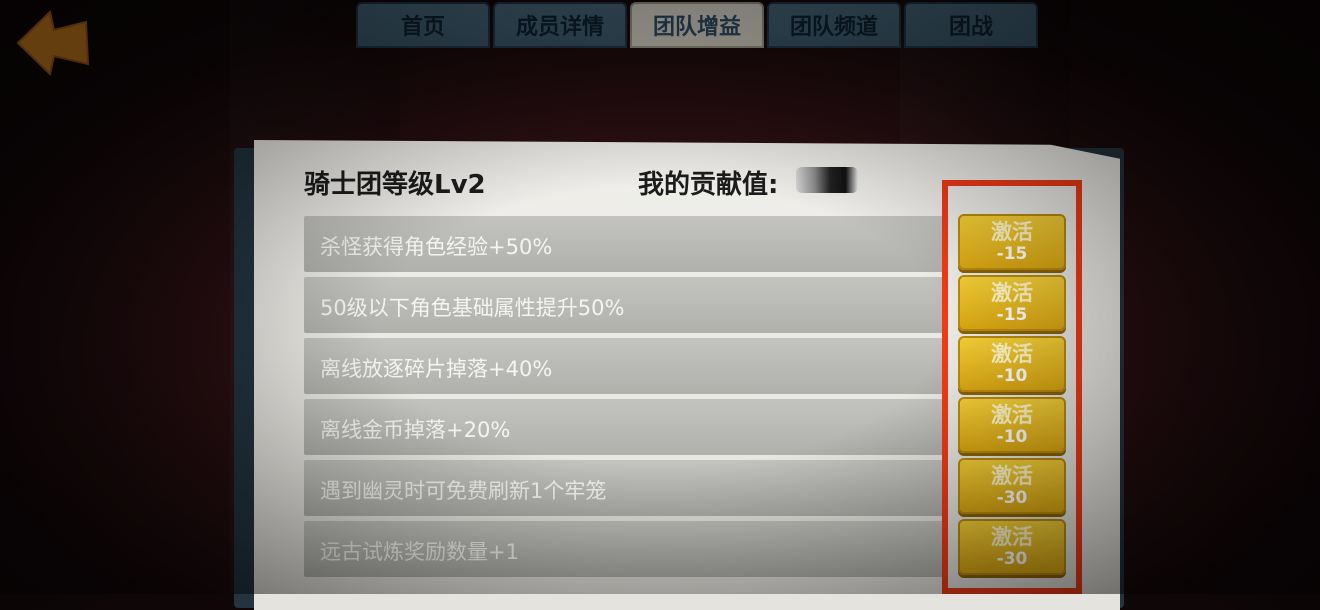 This screenshot has width=1320, height=610. Describe the element at coordinates (415, 430) in the screenshot. I see `buff-description: 离线金币掉落+20%` at that location.